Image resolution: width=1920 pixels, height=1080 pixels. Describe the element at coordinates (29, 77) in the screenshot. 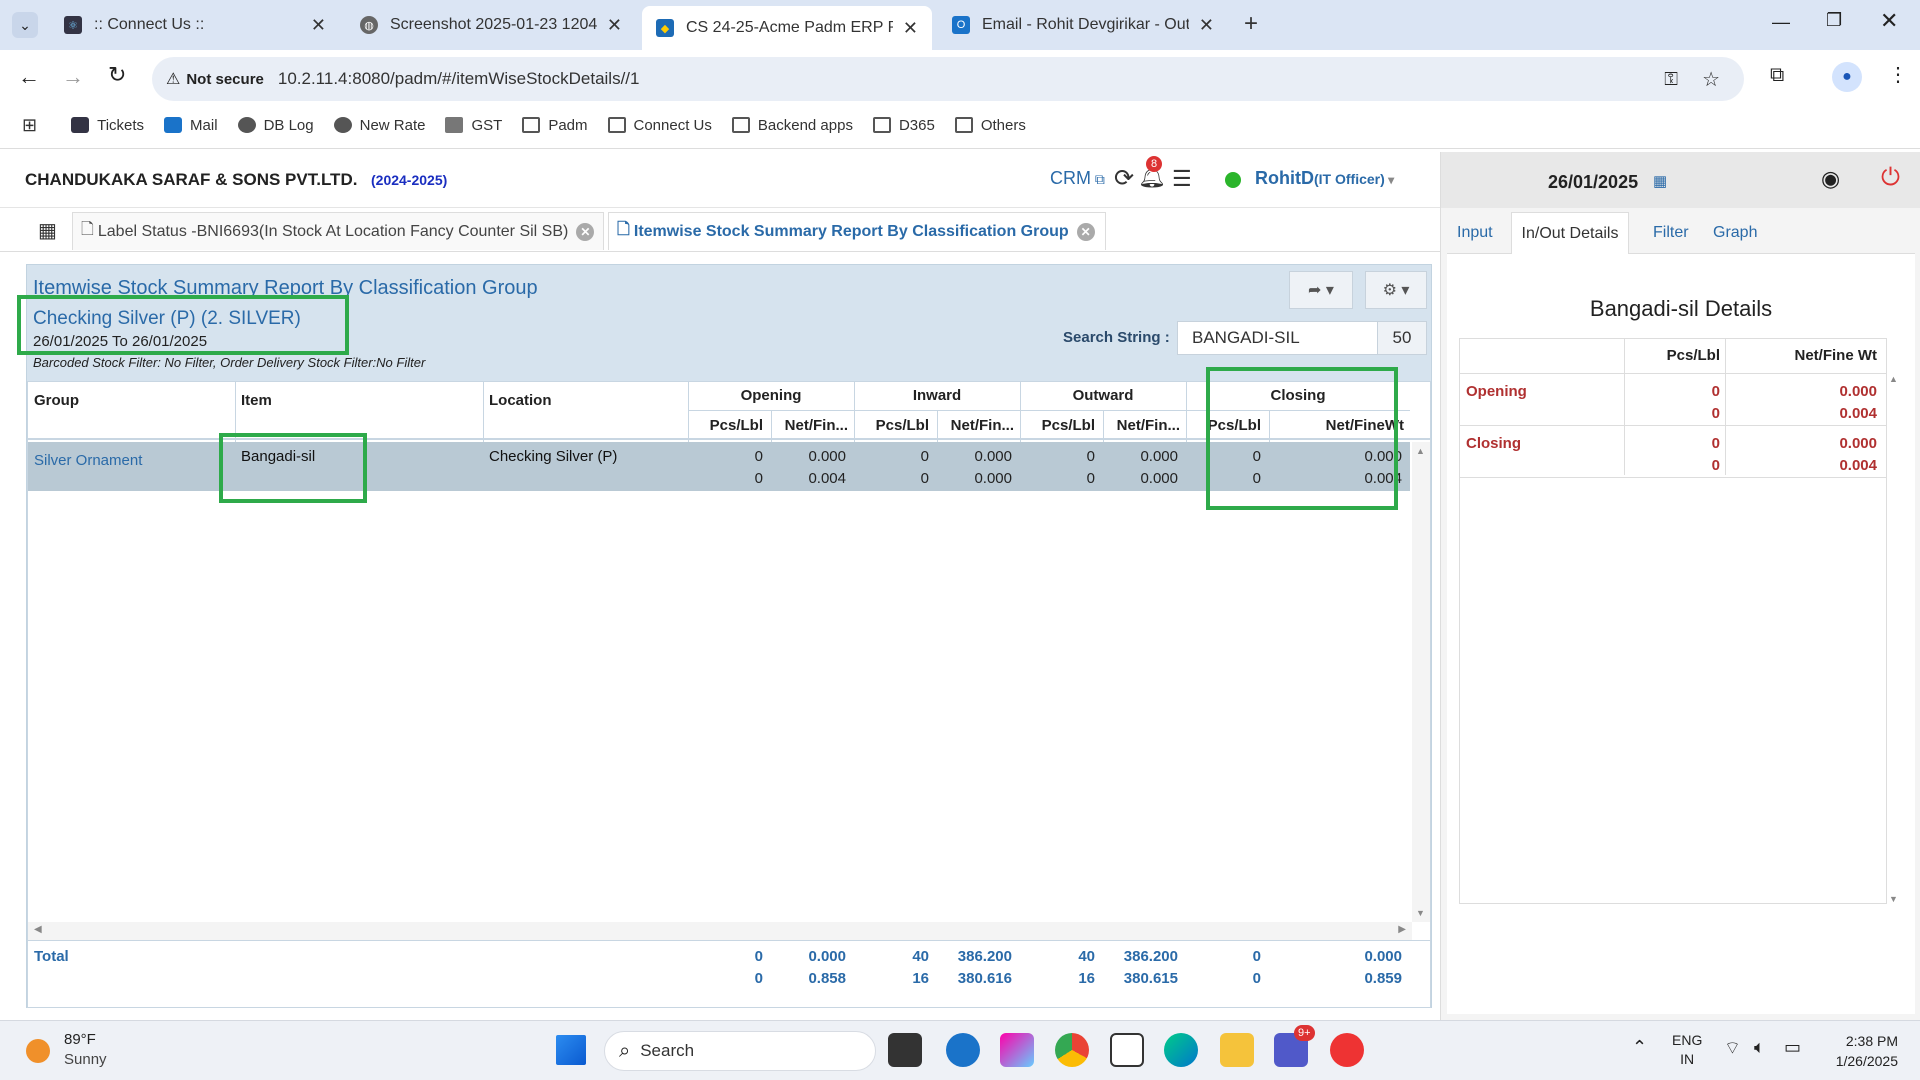

I see `back-icon: ←` at that location.